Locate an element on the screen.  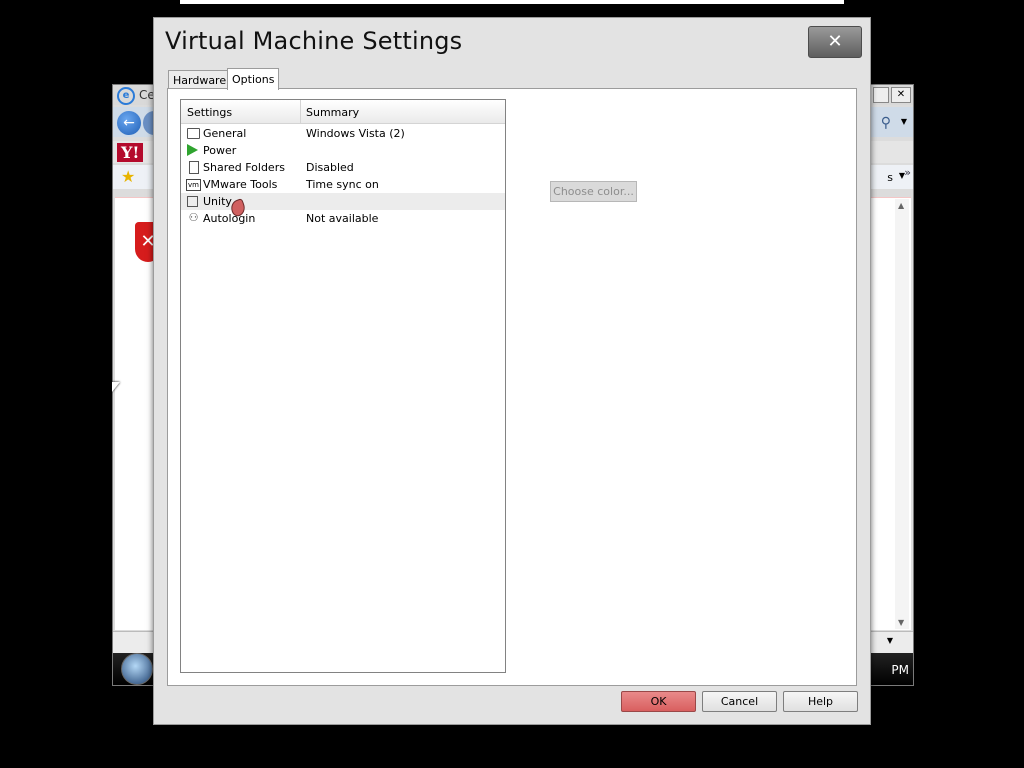
scroll-up-icon: ▲ is located at coordinates (901, 205).